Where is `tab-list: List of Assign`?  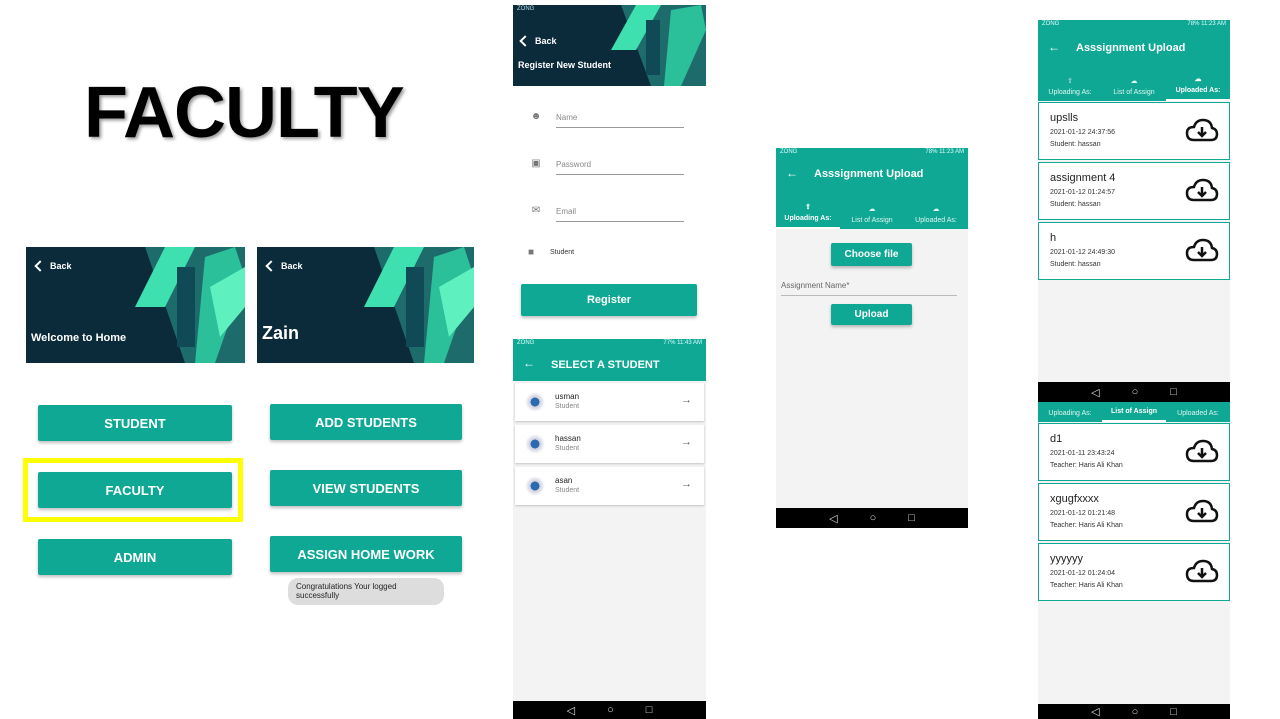 tab-list: List of Assign is located at coordinates (1134, 412).